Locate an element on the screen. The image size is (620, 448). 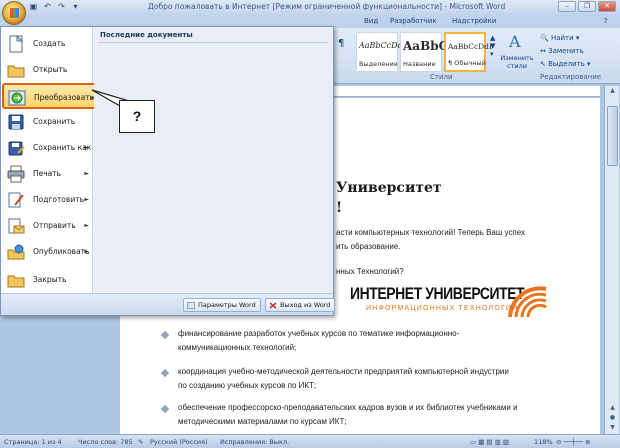
change-styles-icon: A is located at coordinates (515, 41).